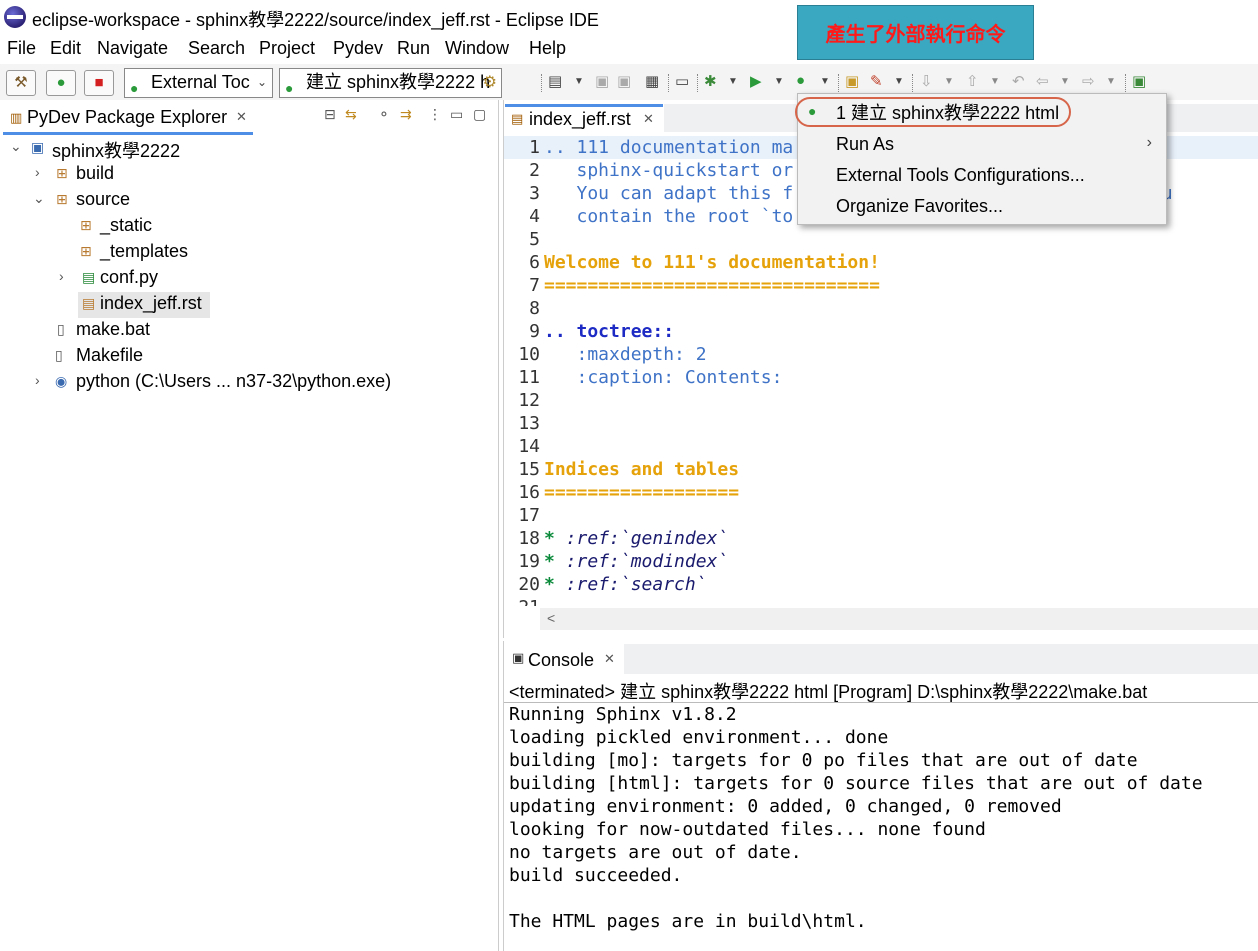  I want to click on minimize-icon: ▭, so click(456, 114).